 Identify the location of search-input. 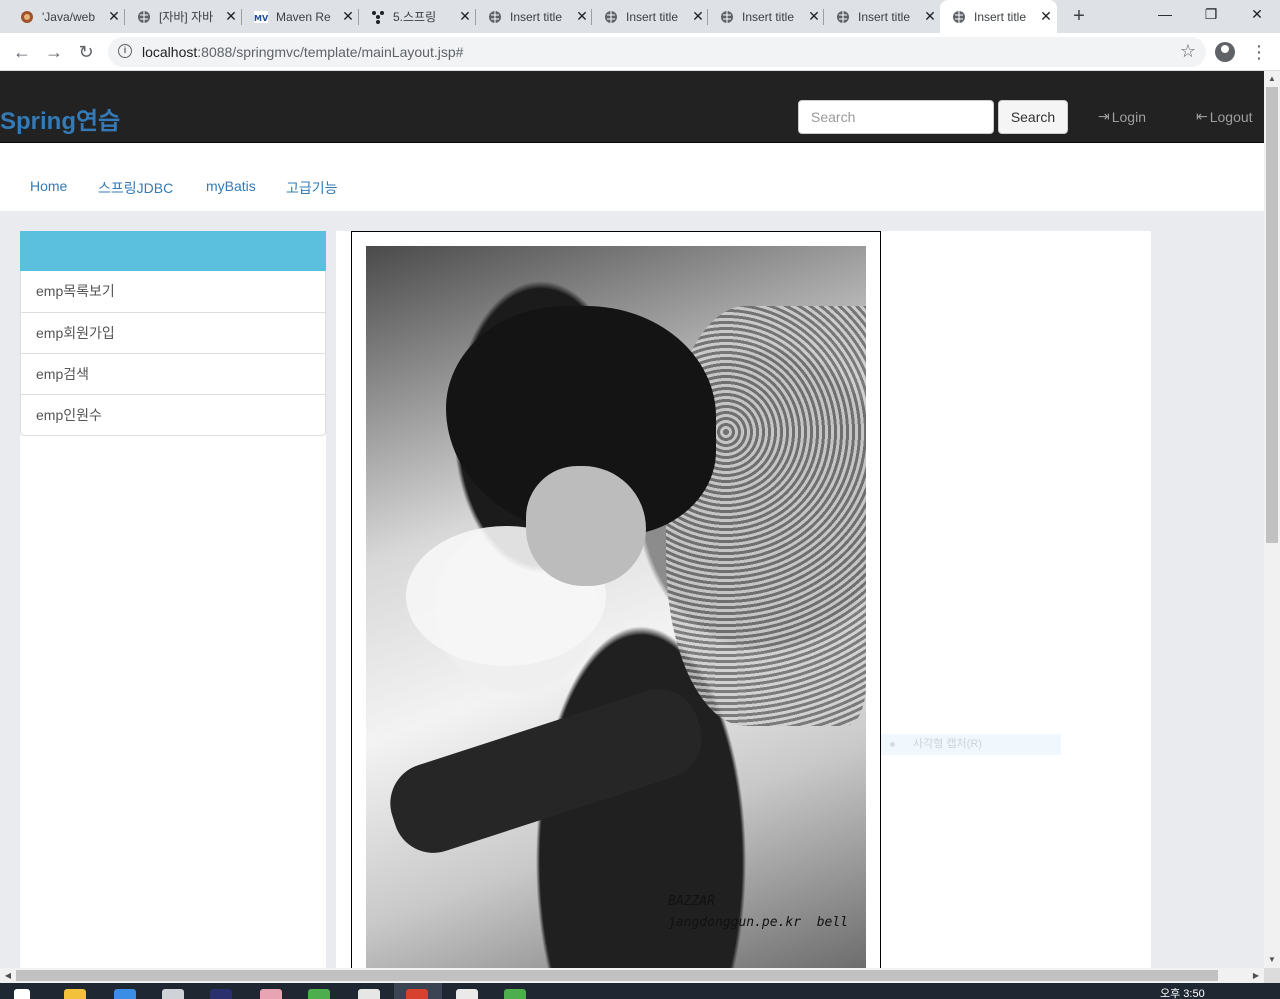
(896, 117).